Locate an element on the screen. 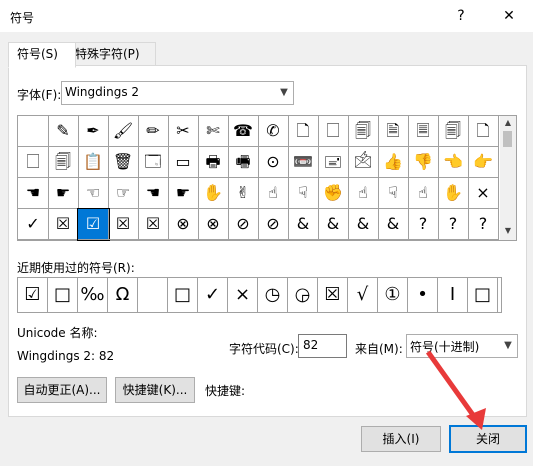 The image size is (533, 466). symbol-grid-scrollbar: ▲ ▼ is located at coordinates (508, 178).